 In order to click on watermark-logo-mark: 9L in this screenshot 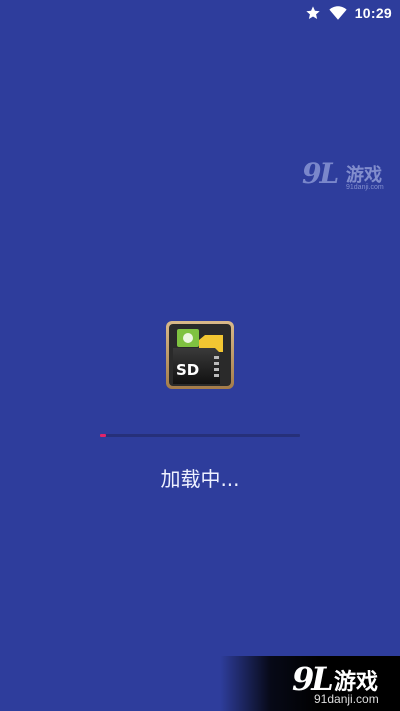, I will do `click(320, 173)`.